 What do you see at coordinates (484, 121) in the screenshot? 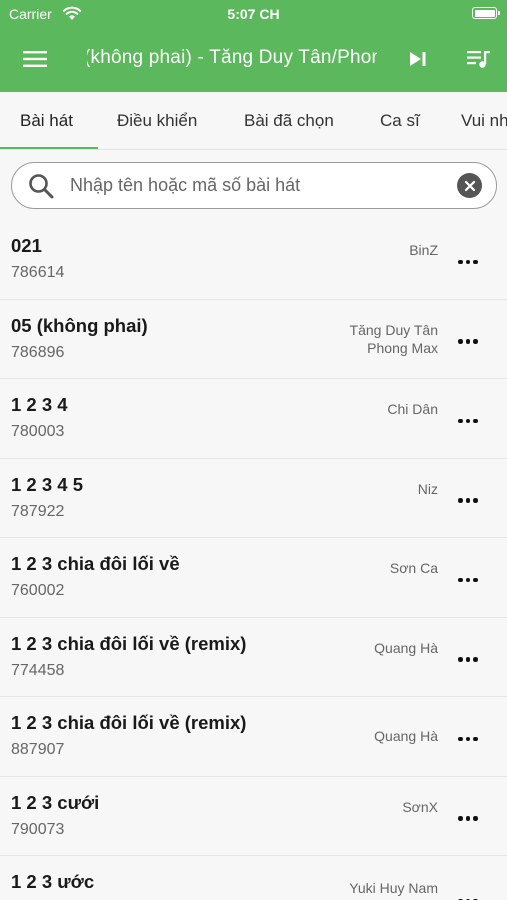
I see `tab-fun: Vui nhộn` at bounding box center [484, 121].